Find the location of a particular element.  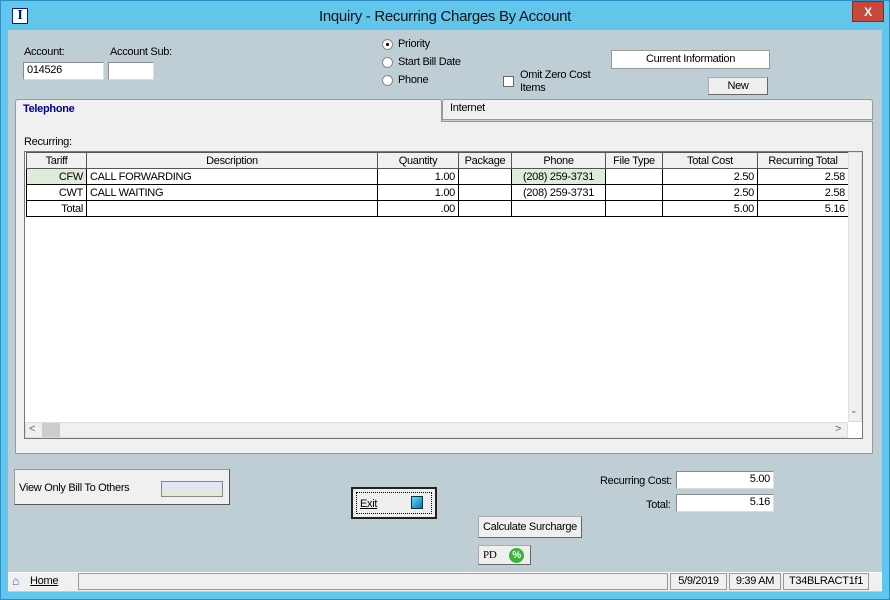

horizontal-scrollbar is located at coordinates (436, 430).